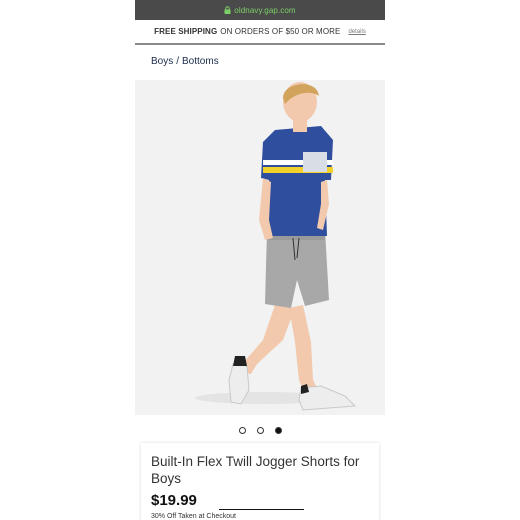 This screenshot has width=520, height=520. I want to click on shipping-details-link: details, so click(356, 32).